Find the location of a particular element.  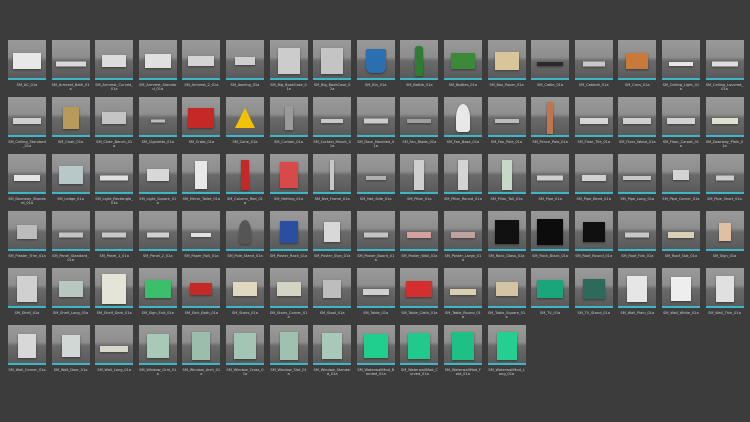

asset-tile: SM_Pipe_Long_01a is located at coordinates (637, 182).